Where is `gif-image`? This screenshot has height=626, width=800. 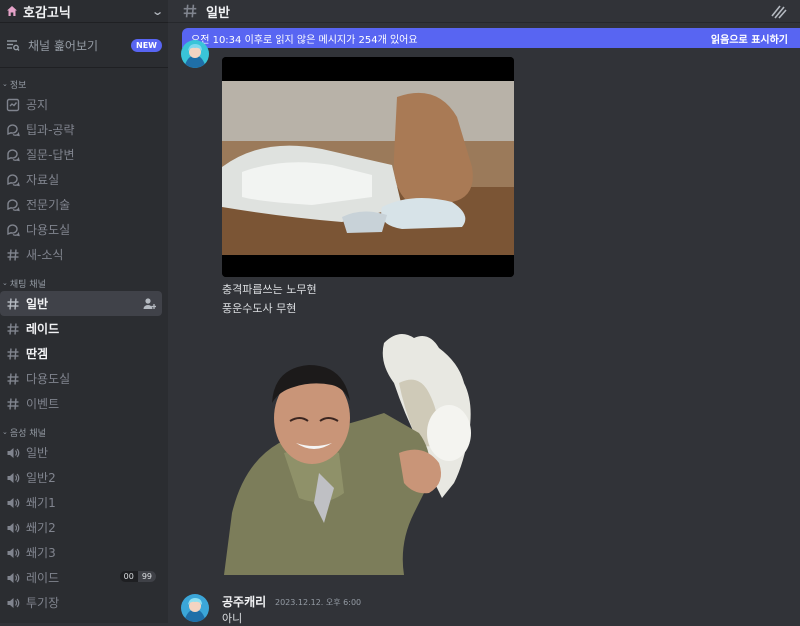
gif-image is located at coordinates (368, 167).